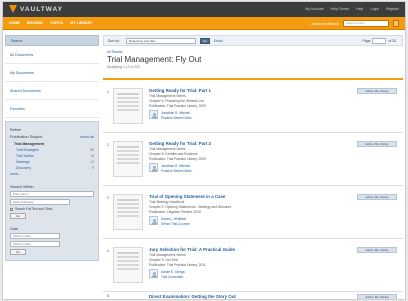 The image size is (408, 301). What do you see at coordinates (13, 9) in the screenshot?
I see `logo-icon` at bounding box center [13, 9].